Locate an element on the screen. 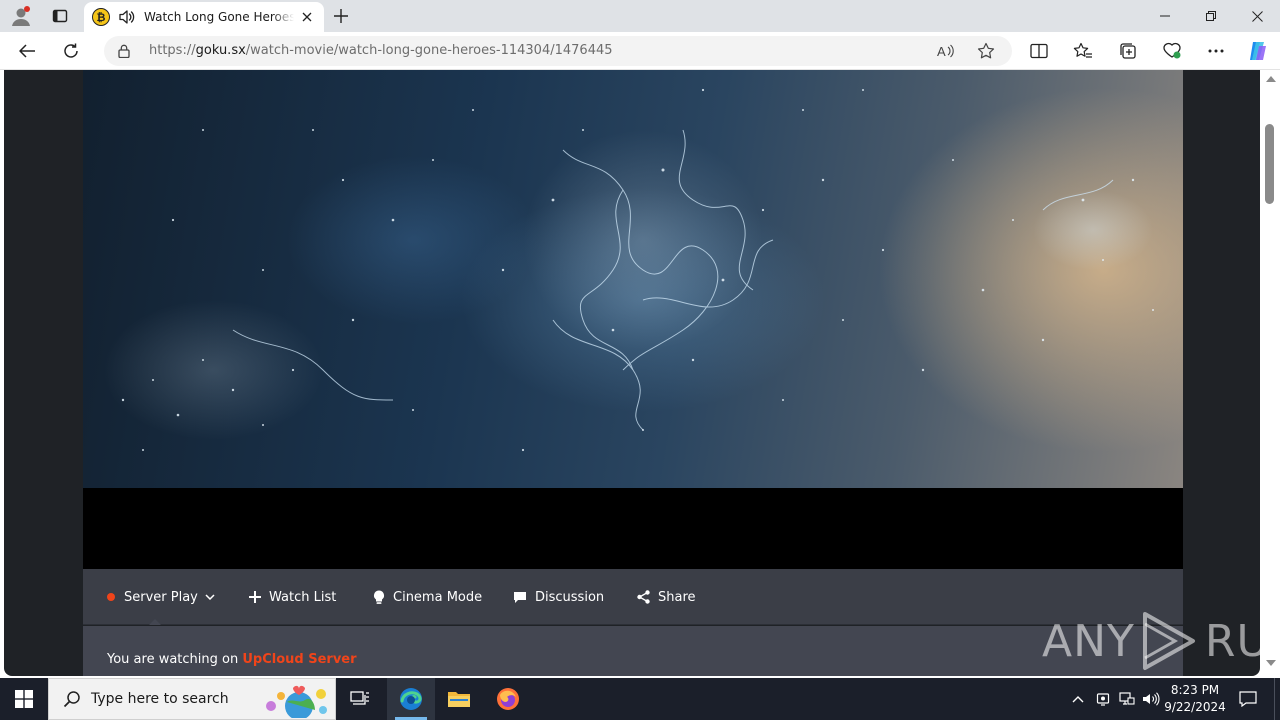  scroll-up-icon is located at coordinates (1271, 79).